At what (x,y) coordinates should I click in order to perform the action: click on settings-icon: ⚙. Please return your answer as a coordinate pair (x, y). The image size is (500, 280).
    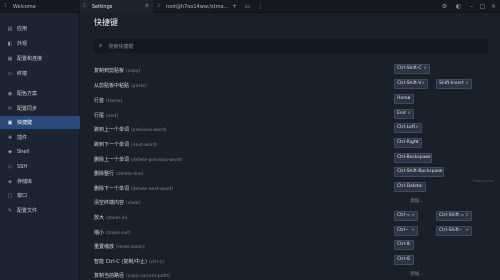
    Looking at the image, I should click on (444, 6).